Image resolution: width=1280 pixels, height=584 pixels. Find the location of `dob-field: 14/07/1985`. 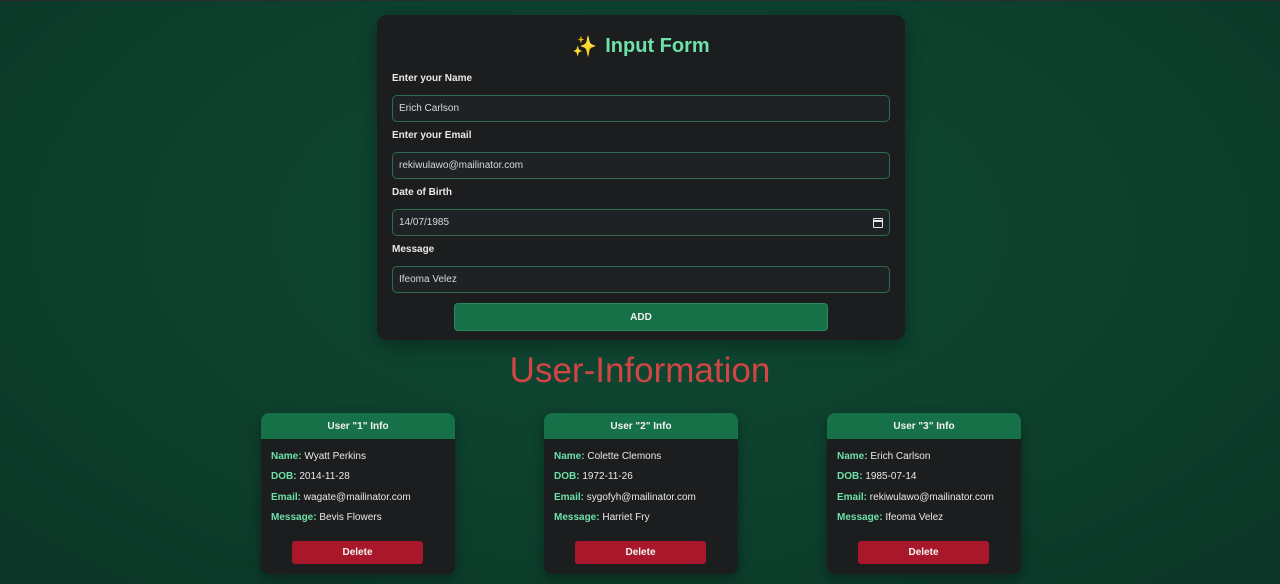

dob-field: 14/07/1985 is located at coordinates (641, 222).